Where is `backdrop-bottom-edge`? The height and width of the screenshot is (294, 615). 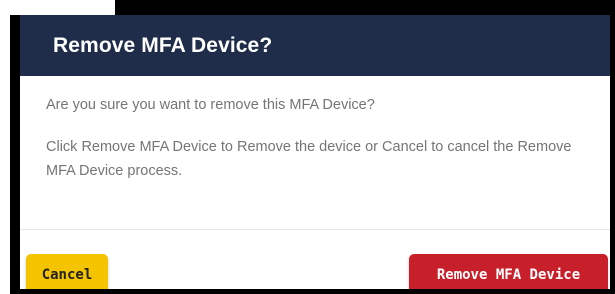 backdrop-bottom-edge is located at coordinates (312, 291).